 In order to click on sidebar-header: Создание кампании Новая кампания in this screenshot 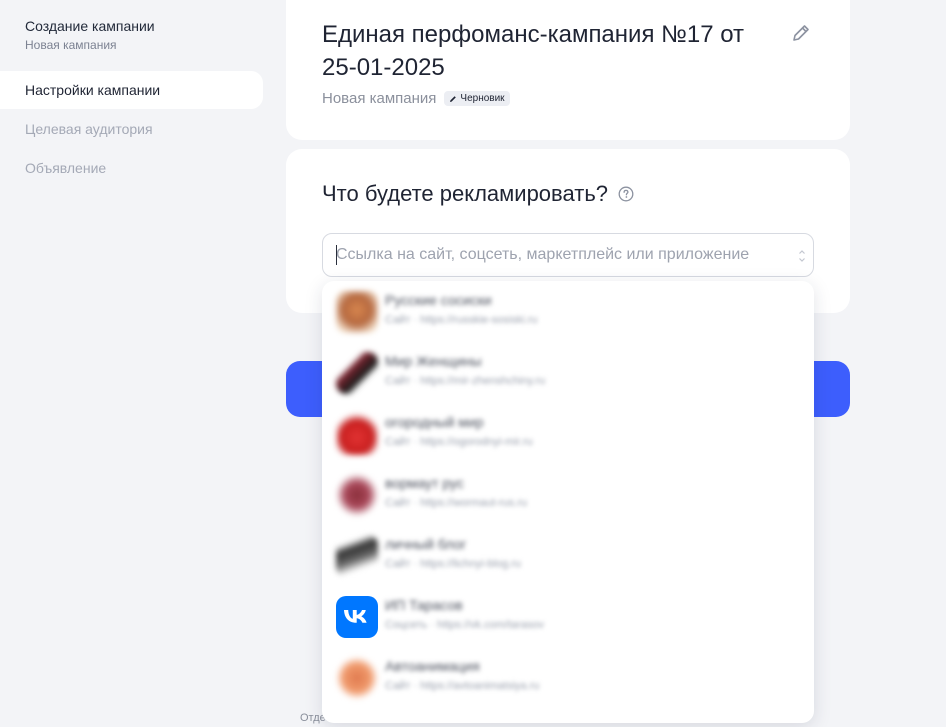, I will do `click(90, 34)`.